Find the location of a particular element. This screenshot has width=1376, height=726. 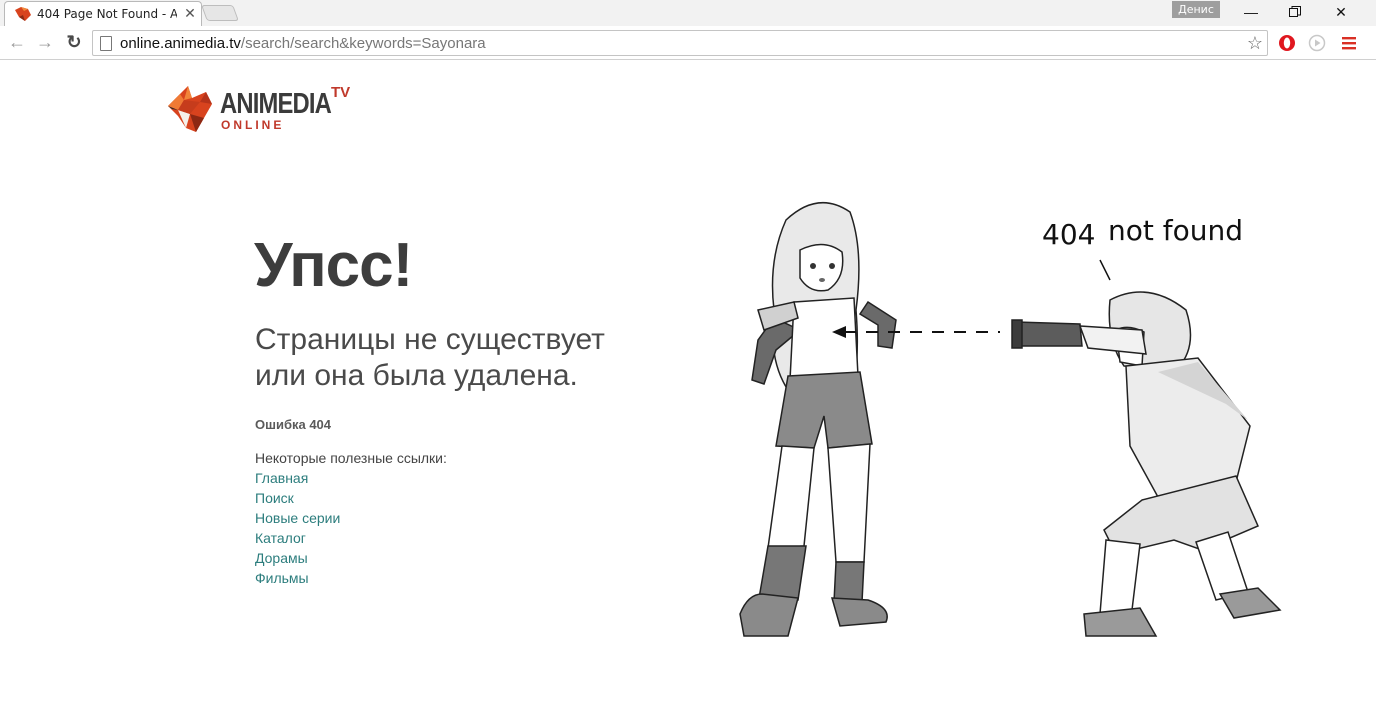

site-logo: ANIMEDIA TV ONLINE is located at coordinates (261, 110).